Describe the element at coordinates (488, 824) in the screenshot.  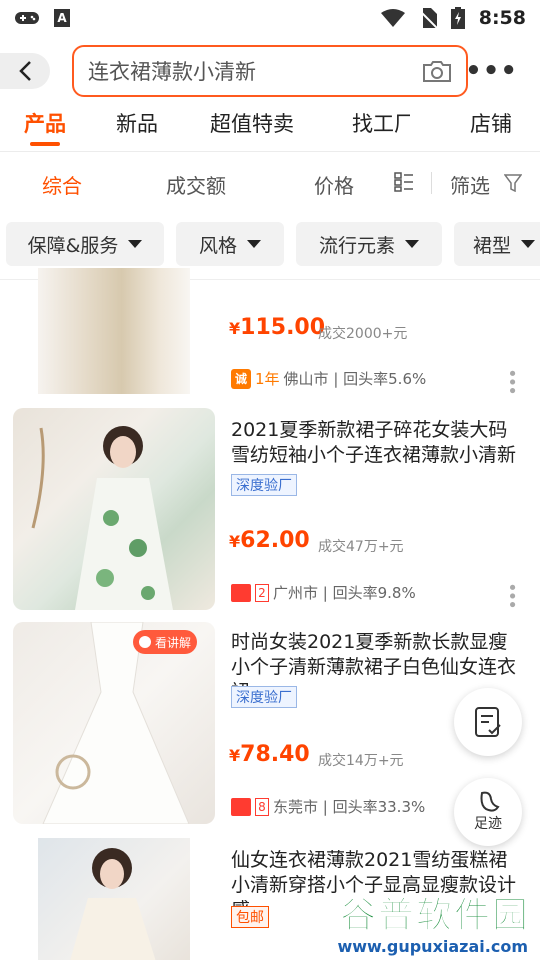
I see `footprint-label: 足迹` at that location.